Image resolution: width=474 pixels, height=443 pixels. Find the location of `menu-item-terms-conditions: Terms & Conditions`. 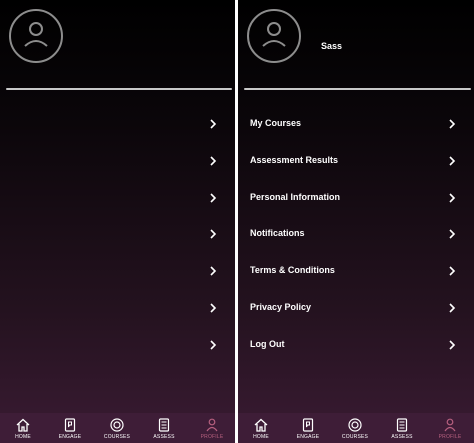

menu-item-terms-conditions: Terms & Conditions is located at coordinates (356, 271).